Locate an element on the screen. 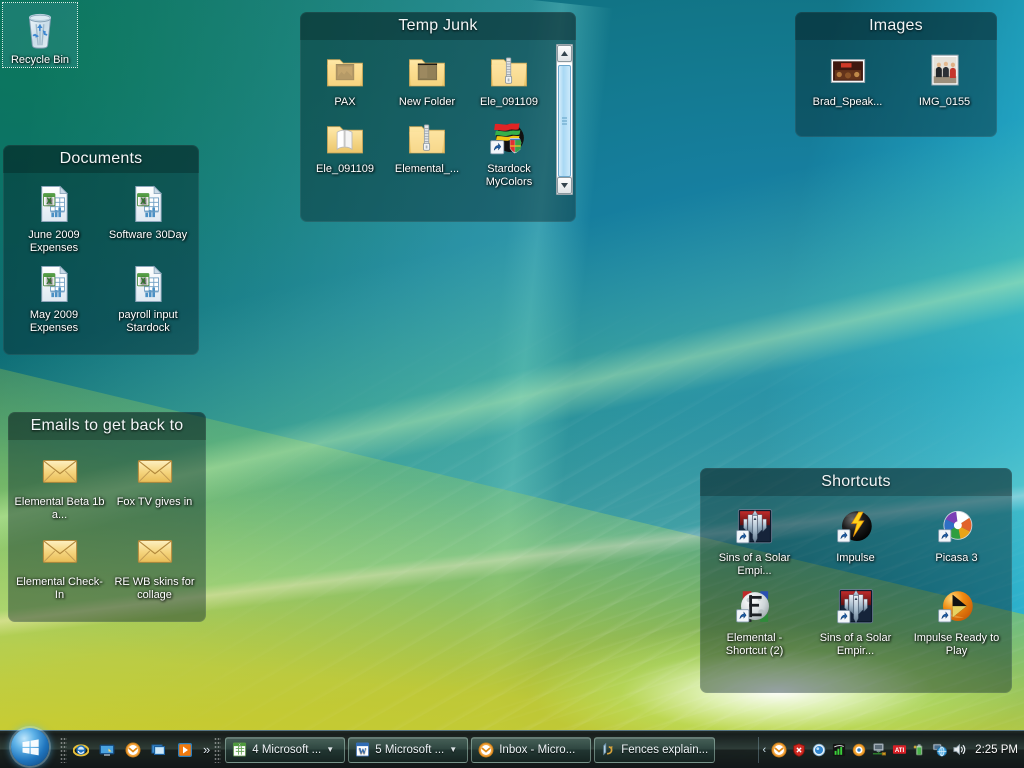  taskbar-button: W 5 Microsoft ... ▼ is located at coordinates (408, 749).